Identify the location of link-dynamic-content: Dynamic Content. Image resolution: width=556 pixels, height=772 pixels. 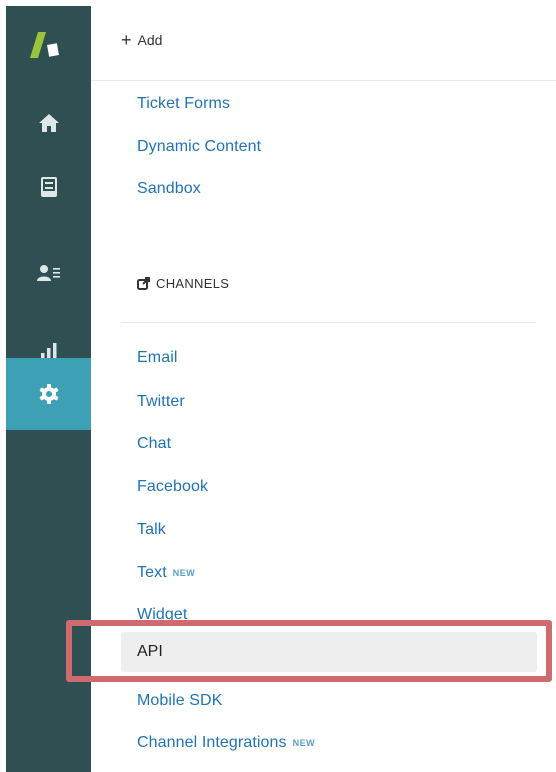
(199, 147).